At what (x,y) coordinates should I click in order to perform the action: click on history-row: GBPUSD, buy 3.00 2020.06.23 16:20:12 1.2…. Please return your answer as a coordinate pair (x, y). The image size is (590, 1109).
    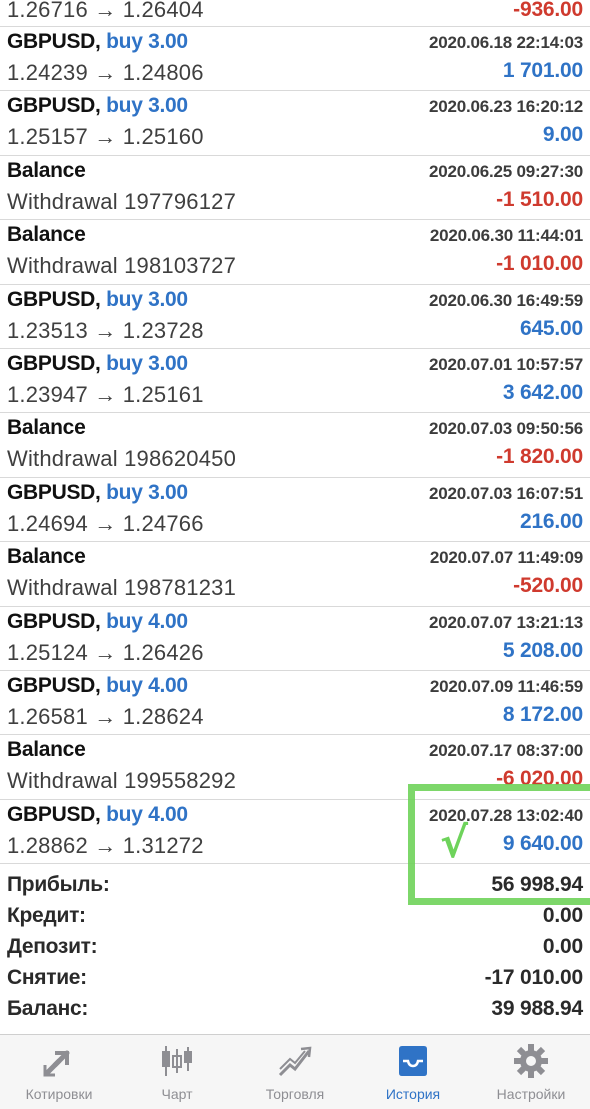
    Looking at the image, I should click on (295, 123).